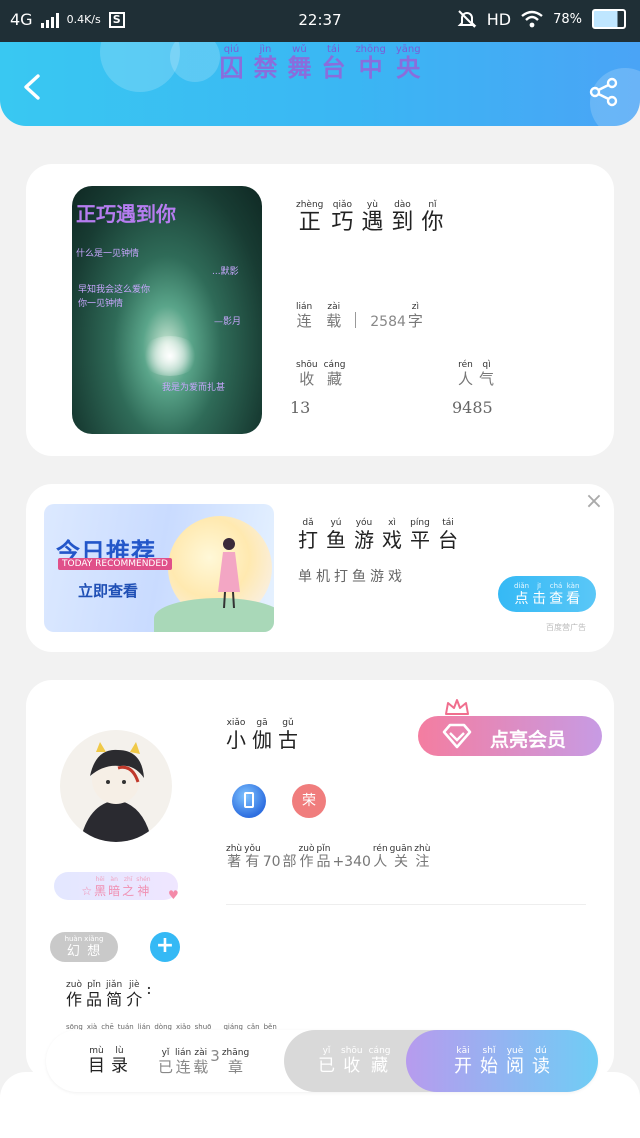 This screenshot has height=1138, width=640. What do you see at coordinates (609, 19) in the screenshot?
I see `battery-icon` at bounding box center [609, 19].